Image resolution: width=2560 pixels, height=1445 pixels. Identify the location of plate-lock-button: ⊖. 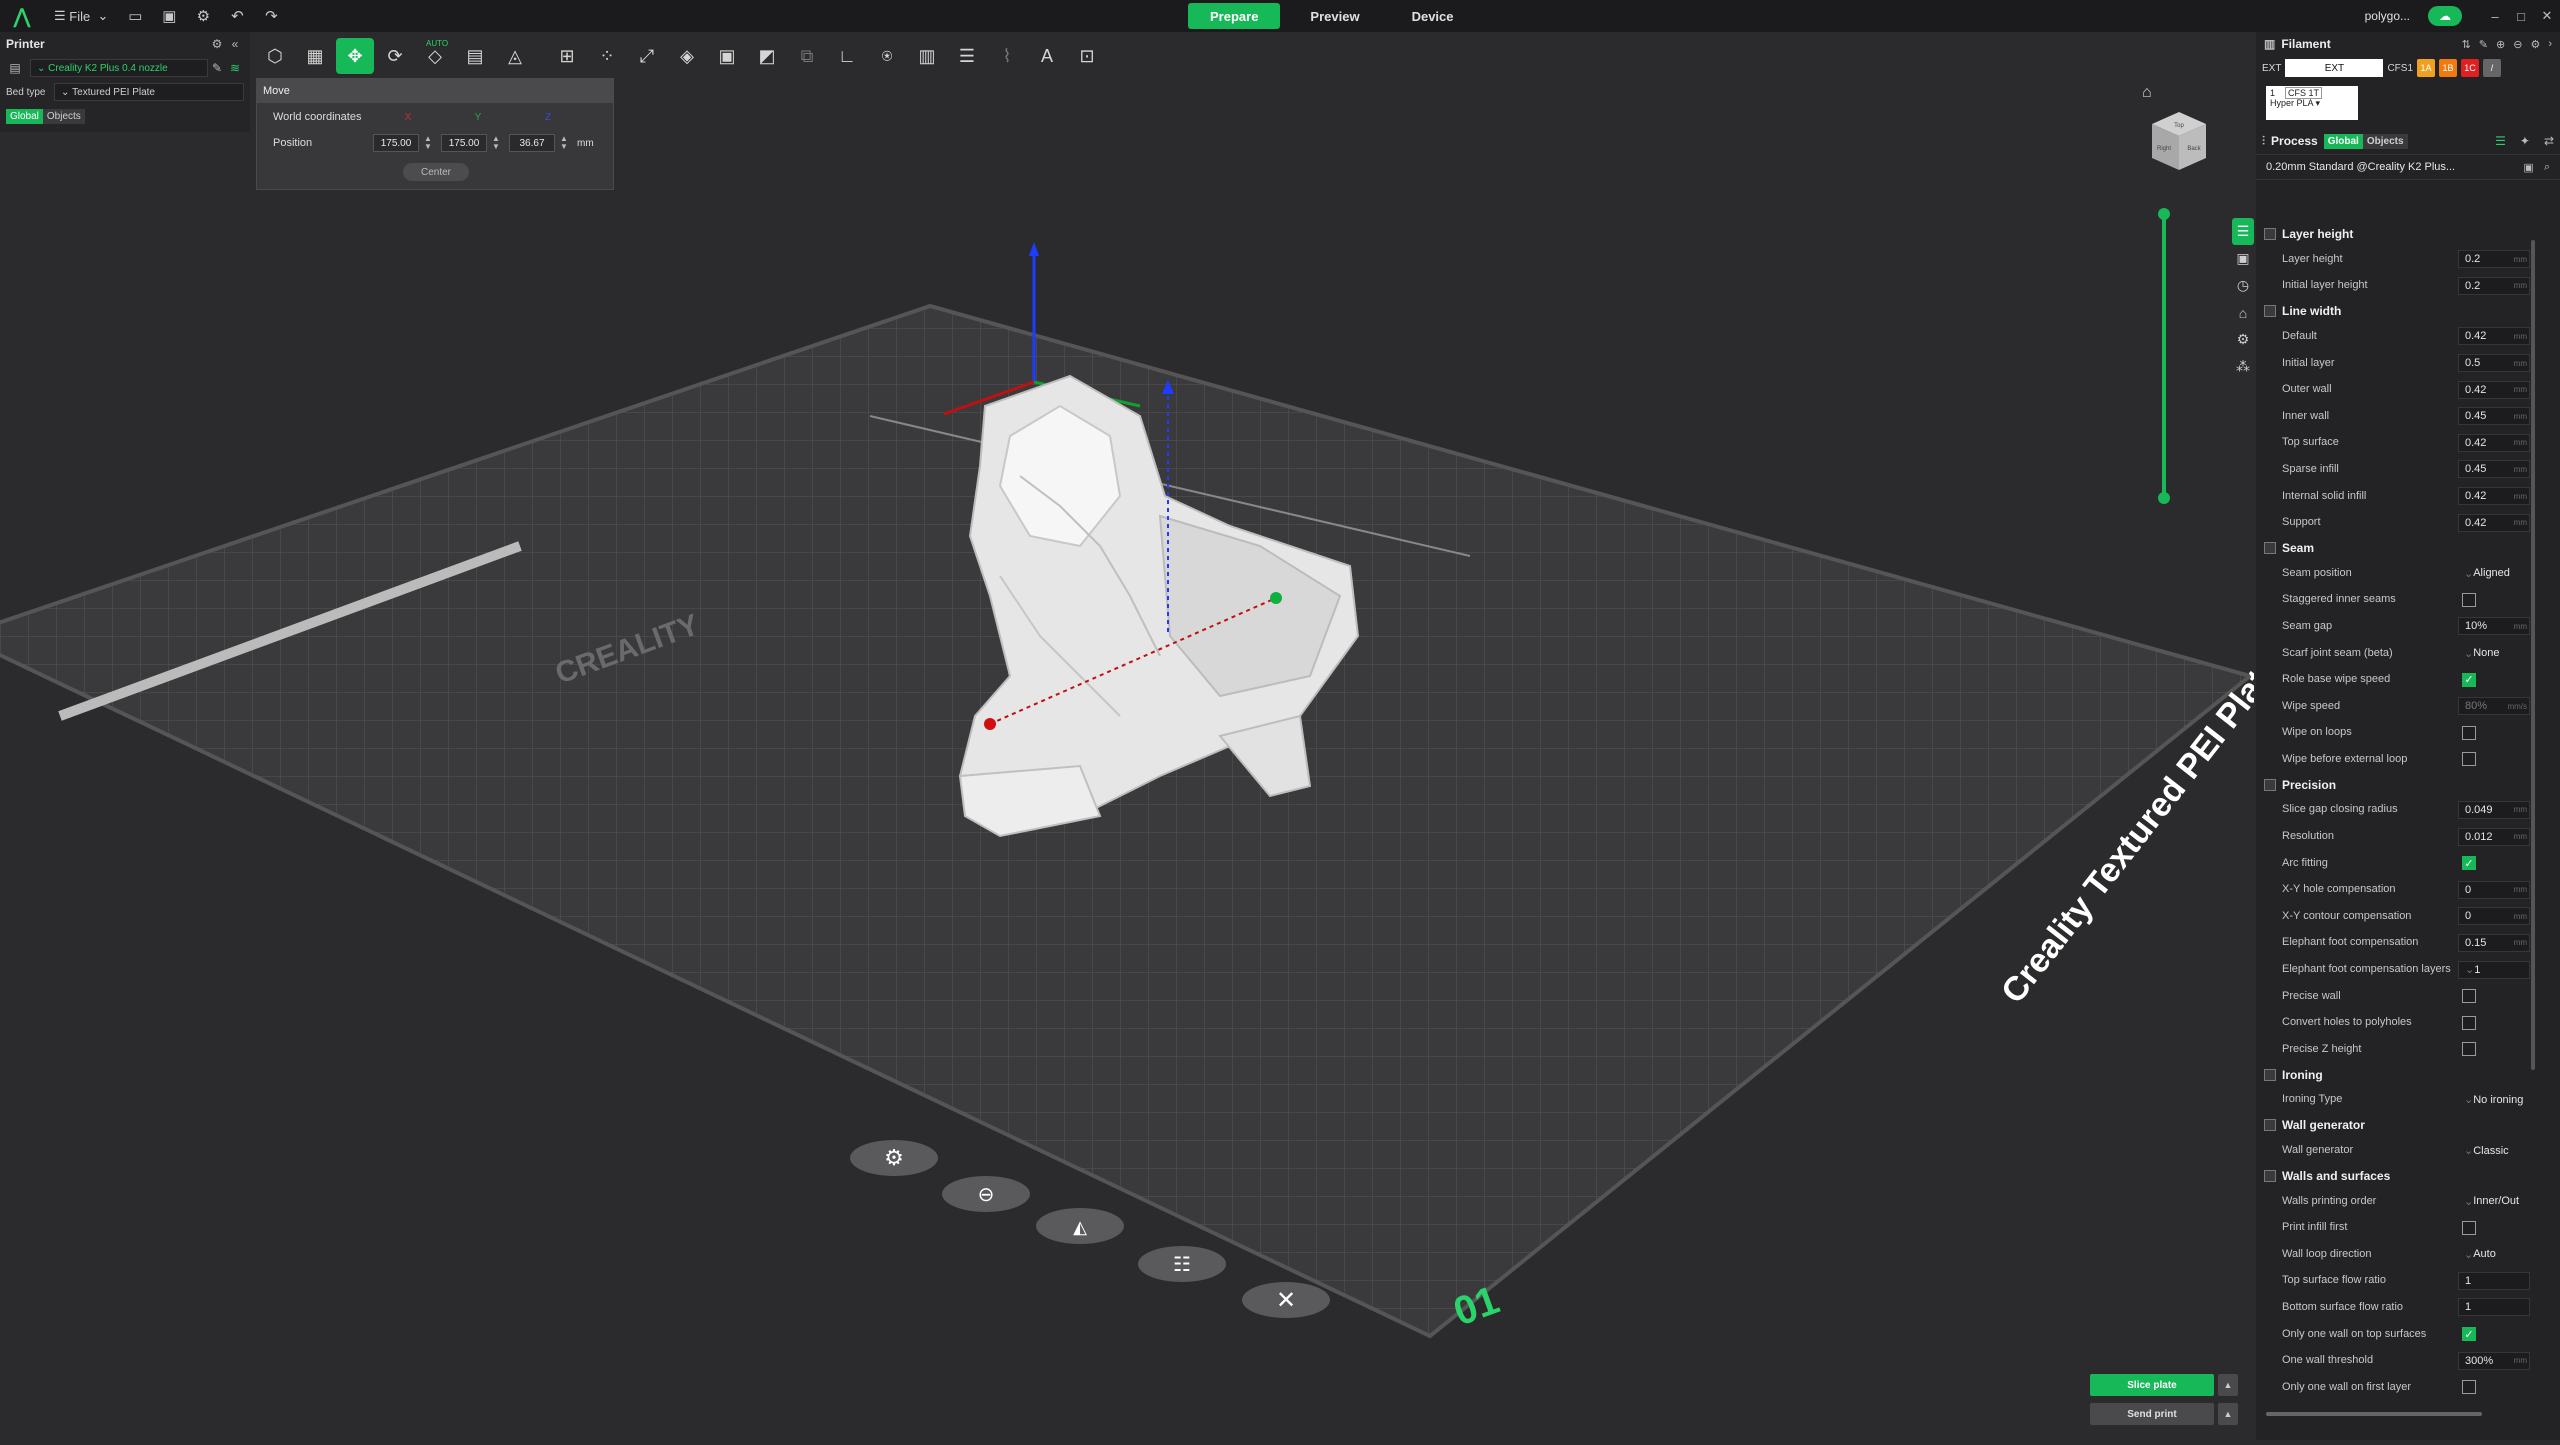
(986, 1194).